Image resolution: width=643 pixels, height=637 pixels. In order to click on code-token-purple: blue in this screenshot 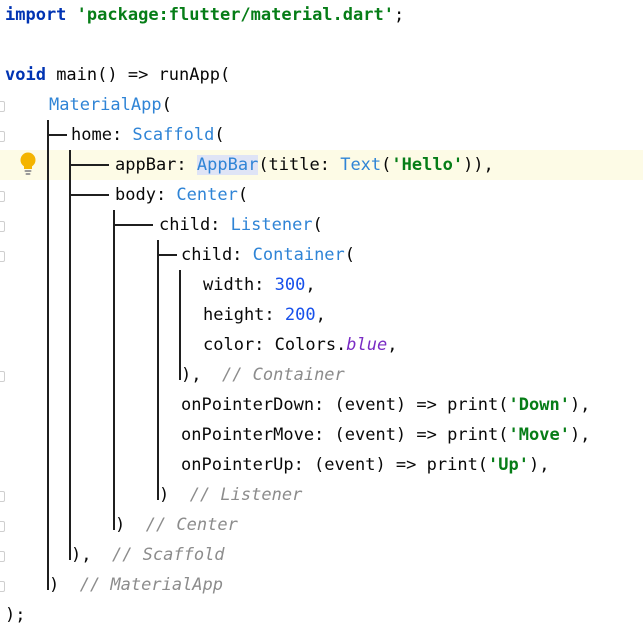, I will do `click(367, 345)`.